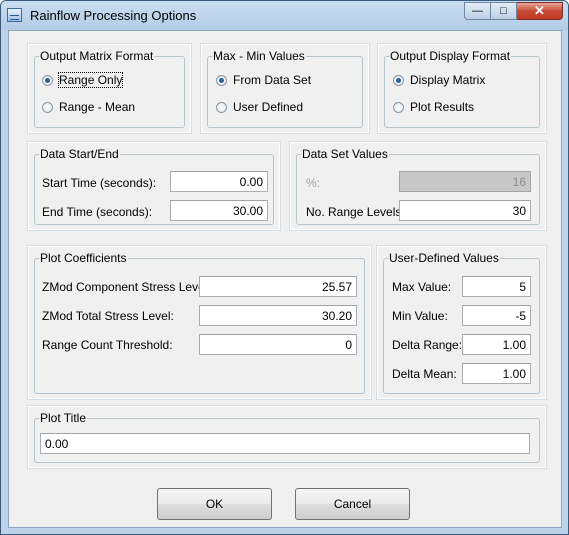 This screenshot has height=535, width=569. Describe the element at coordinates (285, 443) in the screenshot. I see `plot-title-input` at that location.